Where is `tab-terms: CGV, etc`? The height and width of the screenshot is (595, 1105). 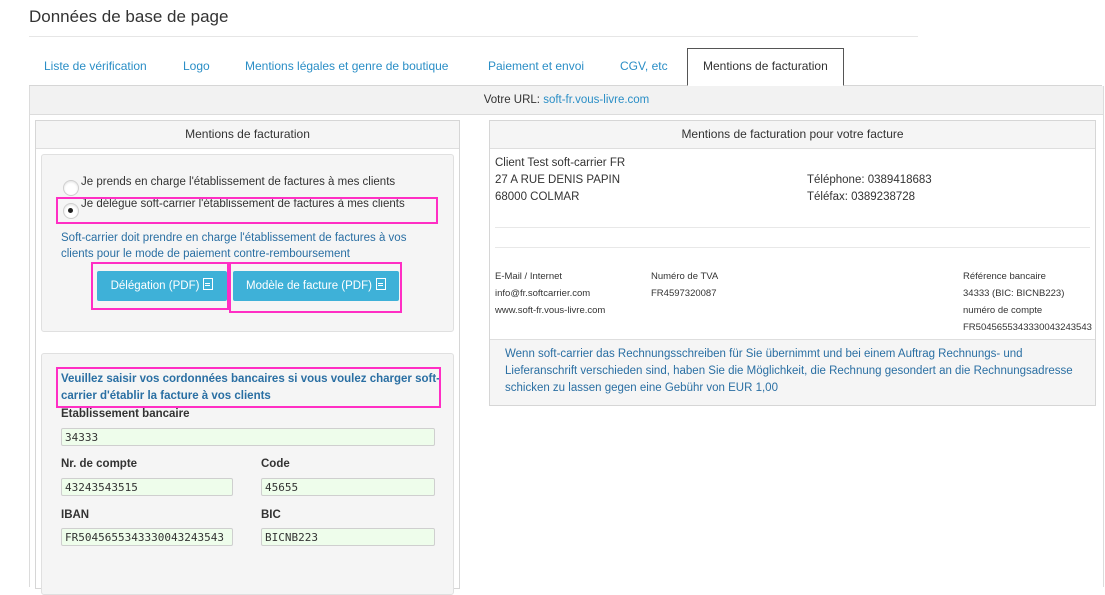
tab-terms: CGV, etc is located at coordinates (644, 66).